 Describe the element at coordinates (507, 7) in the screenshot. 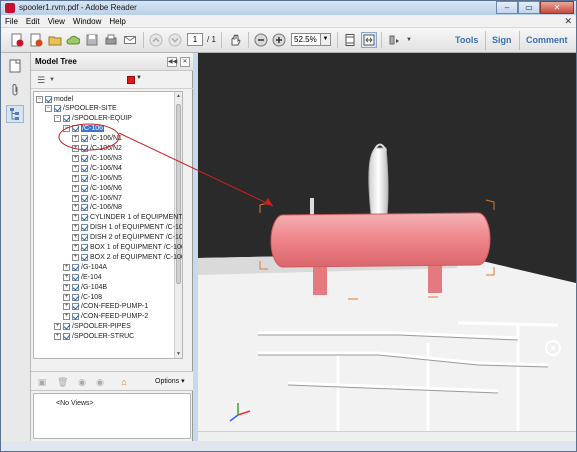

I see `minimize-button: –` at that location.